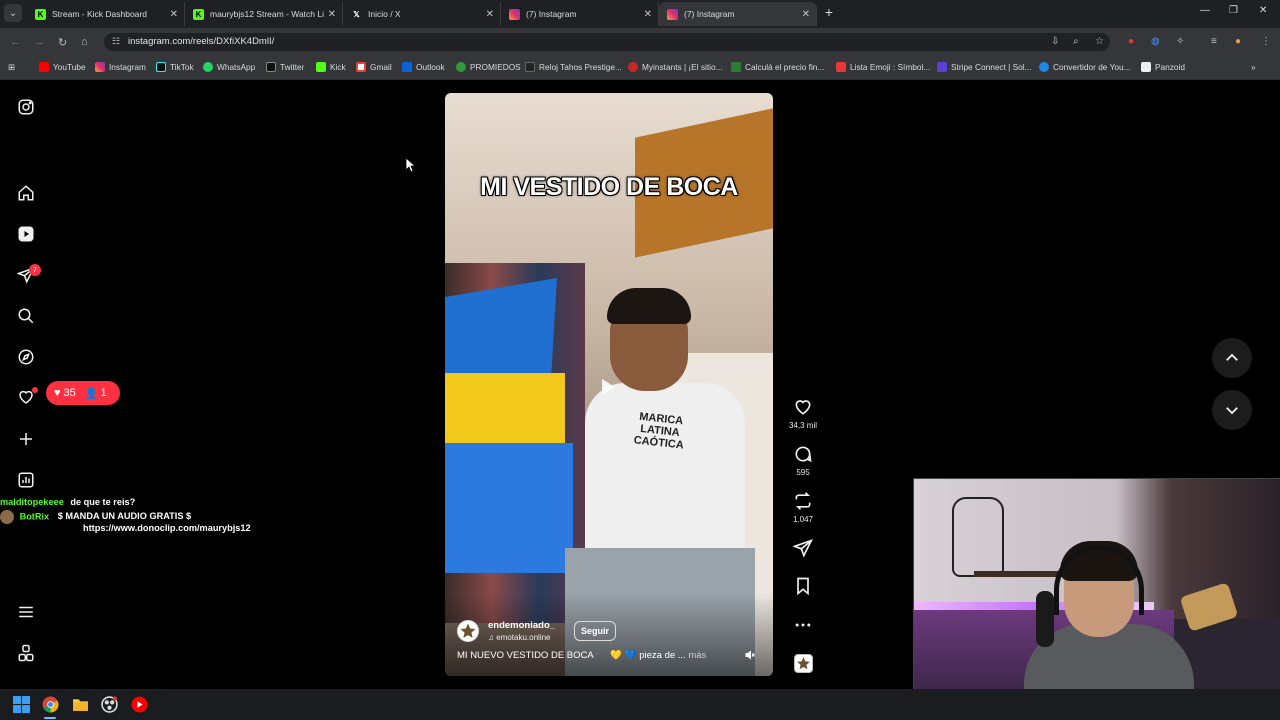  I want to click on bookmark-outlook: Outlook, so click(423, 67).